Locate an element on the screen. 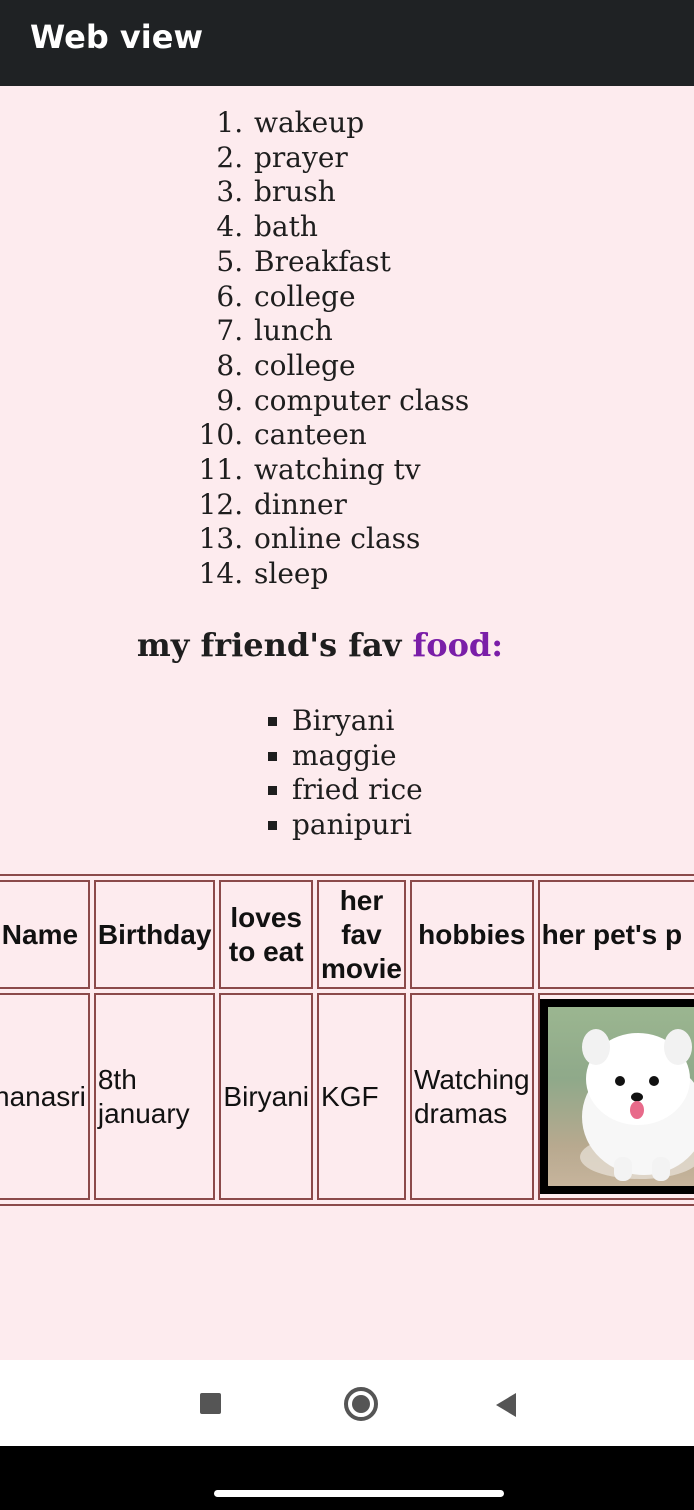 This screenshot has width=694, height=1510. fav-heading-highlight: food: is located at coordinates (458, 645).